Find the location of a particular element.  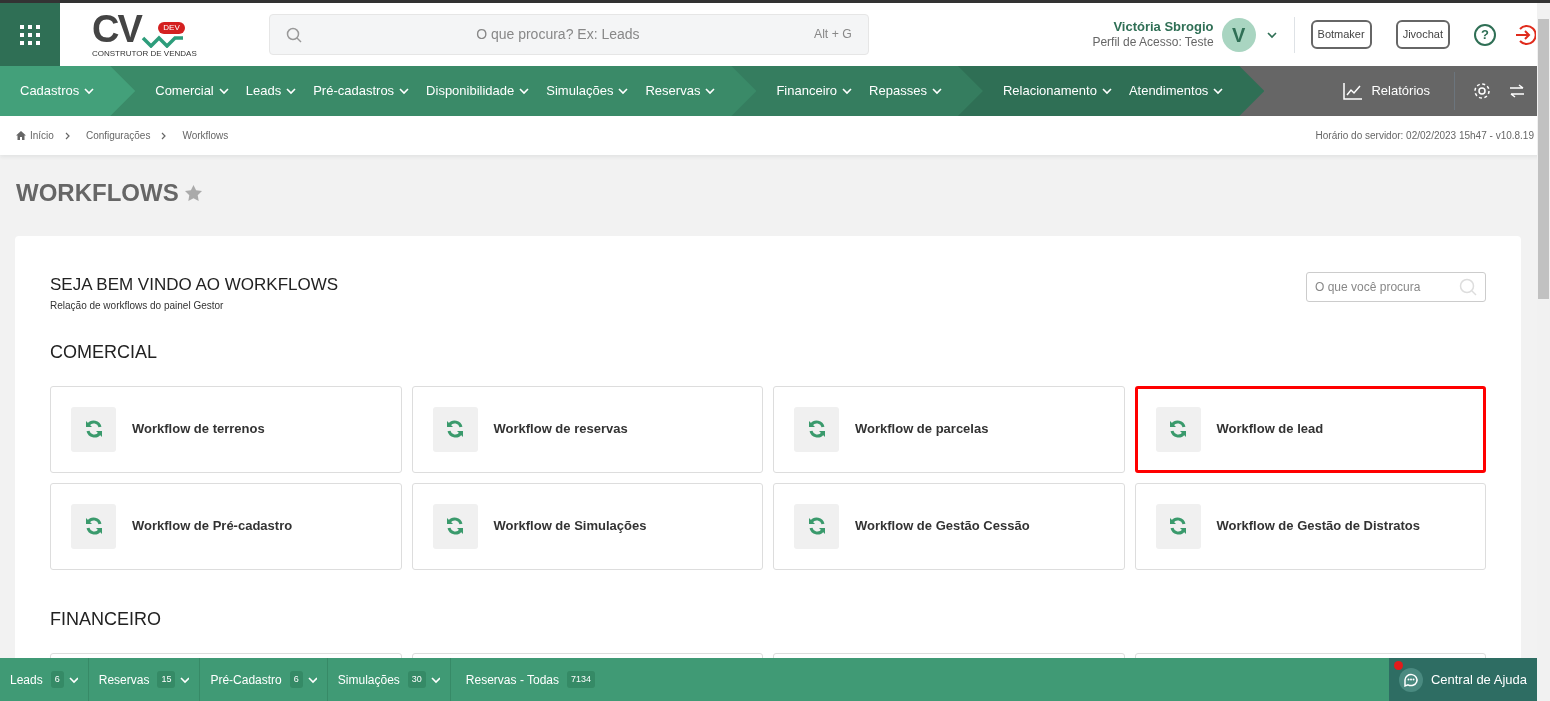

search-field: O que você procura is located at coordinates (1396, 287).